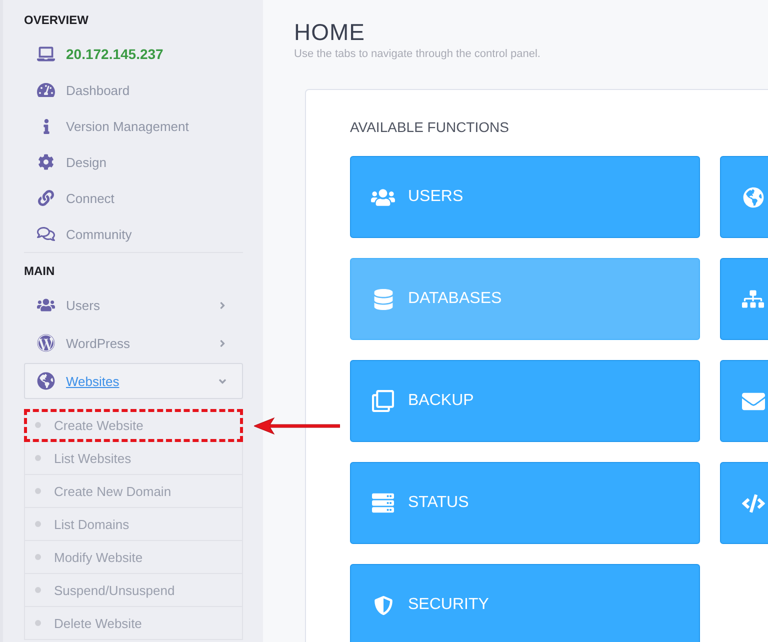 The image size is (768, 642). I want to click on chat-bubbles-icon, so click(46, 234).